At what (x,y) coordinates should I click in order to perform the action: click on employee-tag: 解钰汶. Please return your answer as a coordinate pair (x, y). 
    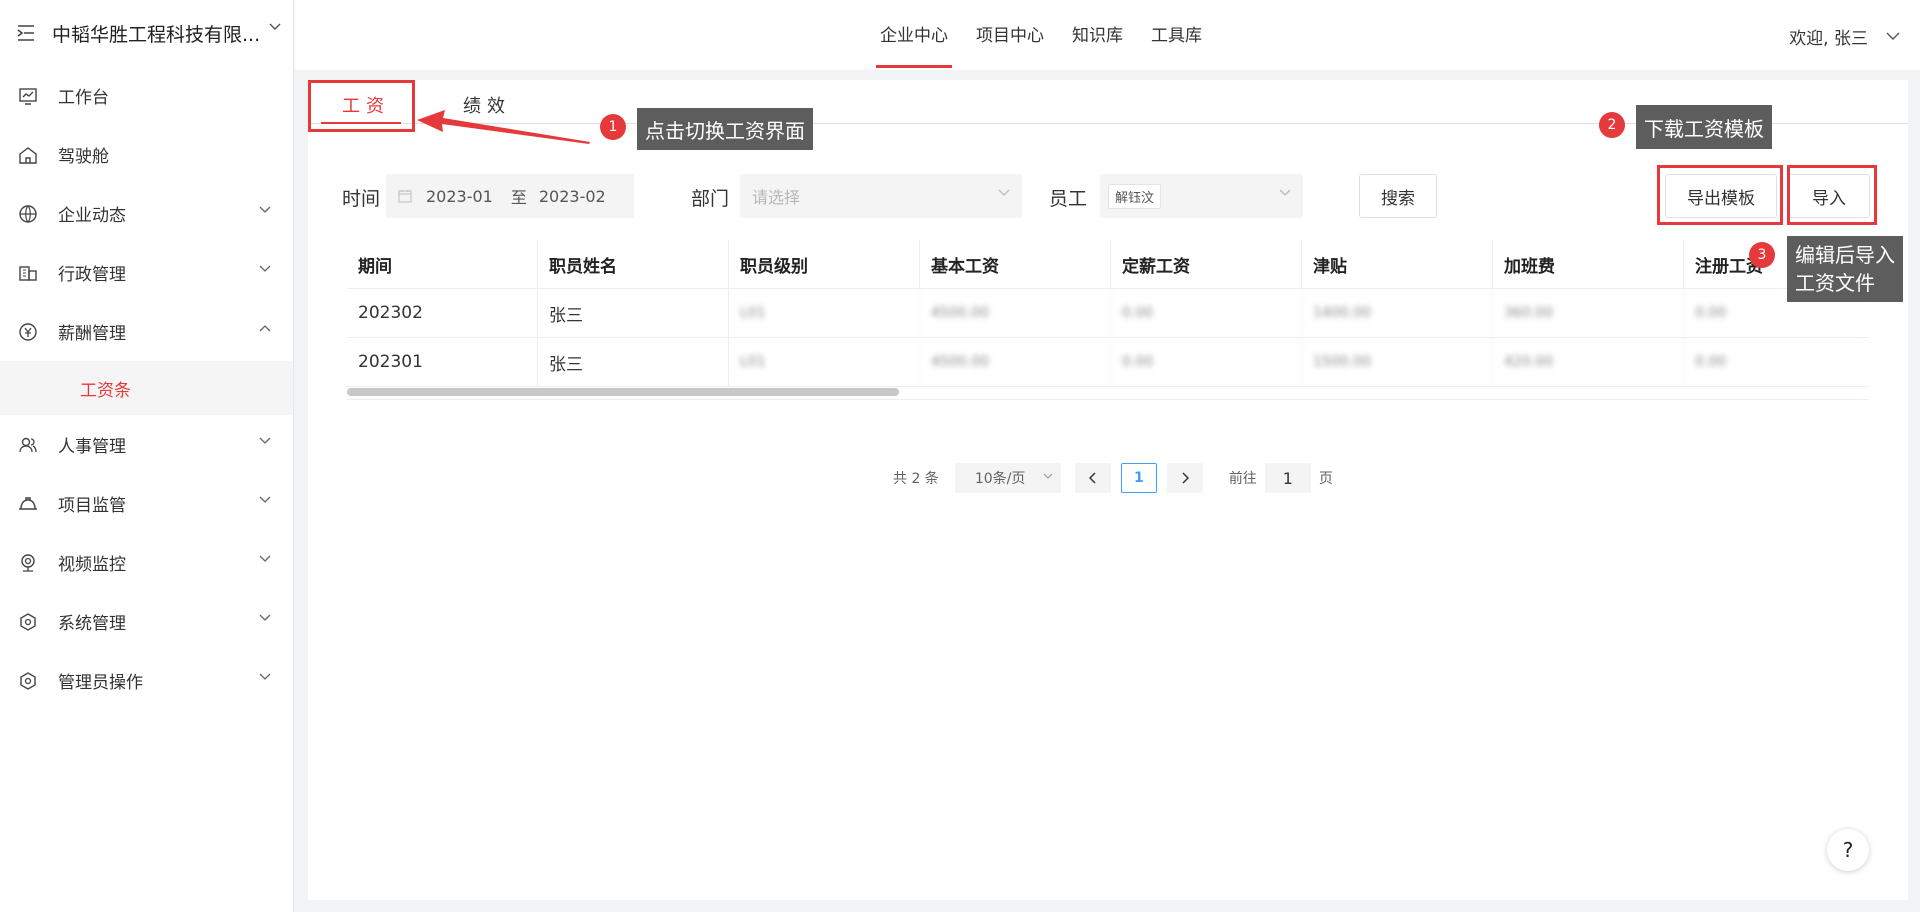
    Looking at the image, I should click on (1135, 196).